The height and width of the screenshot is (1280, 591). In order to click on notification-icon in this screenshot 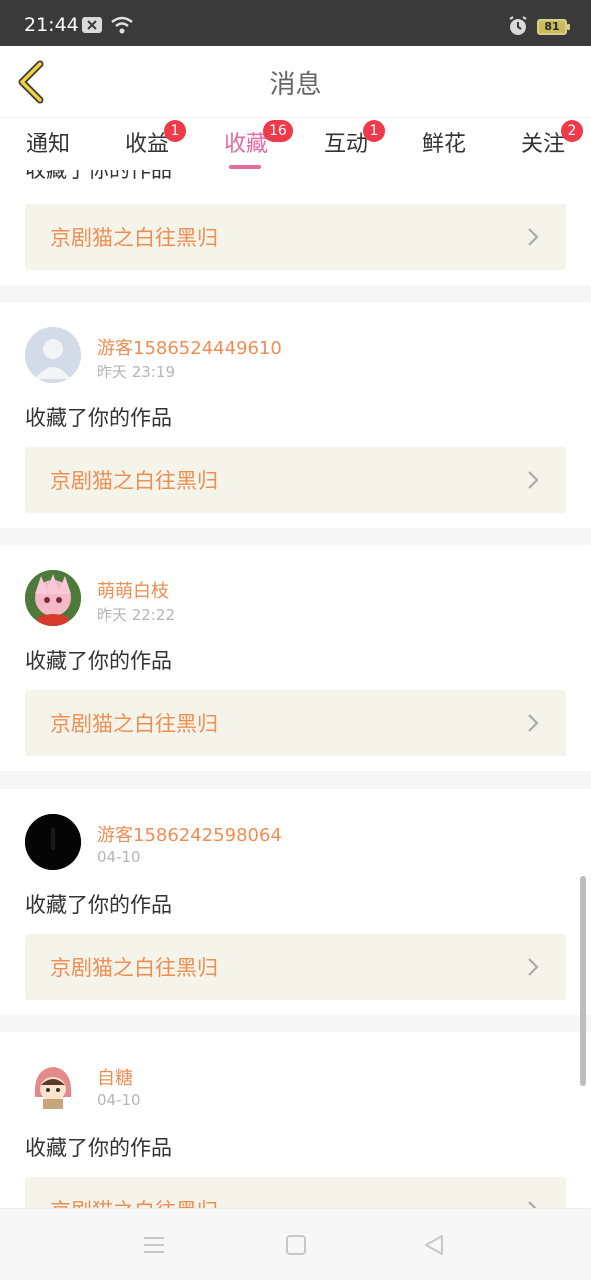, I will do `click(92, 25)`.